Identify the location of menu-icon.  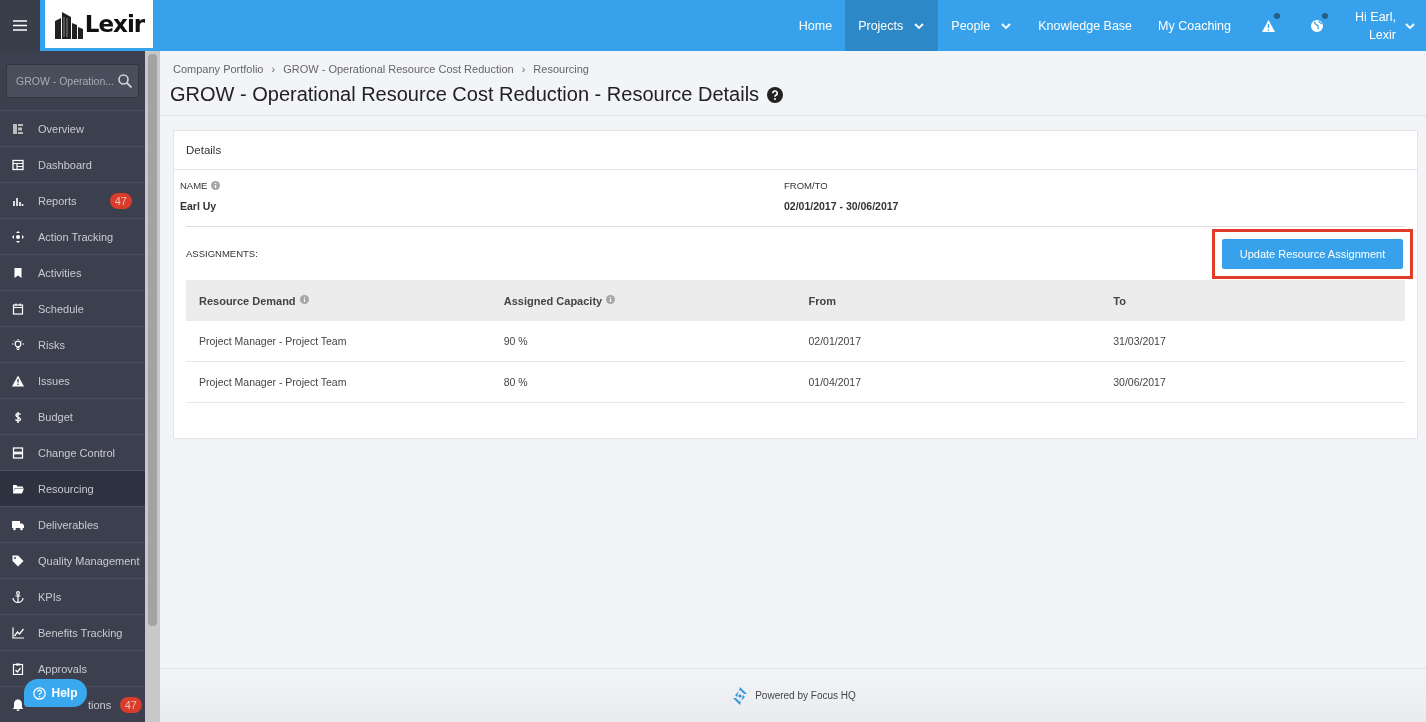
(20, 25).